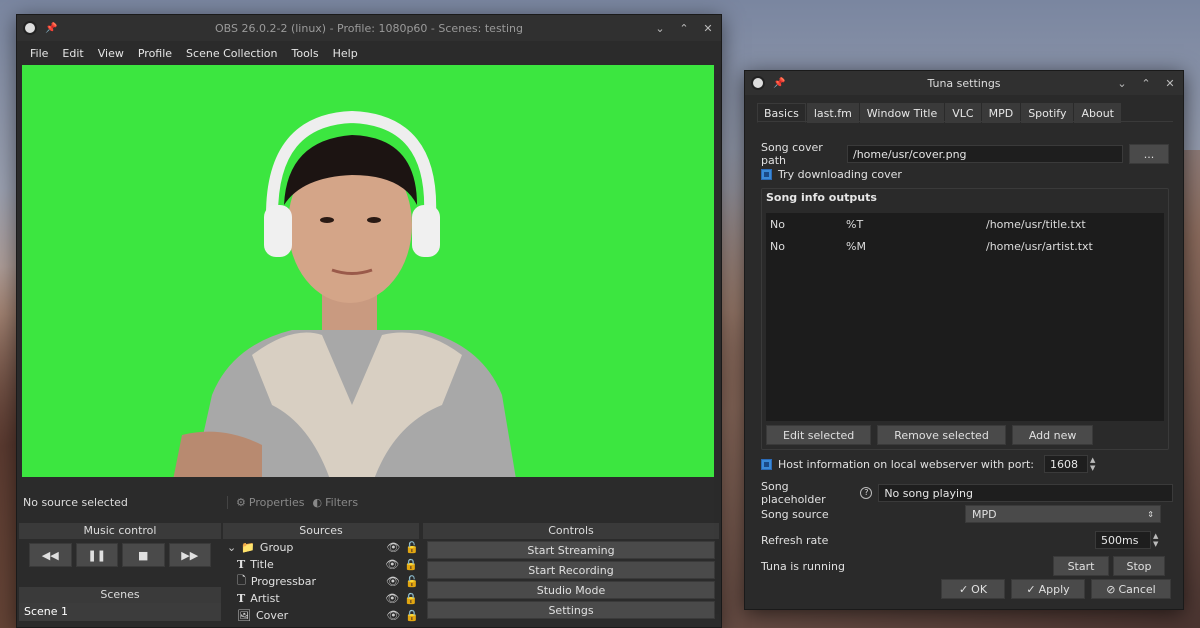 The height and width of the screenshot is (628, 1200). Describe the element at coordinates (1139, 566) in the screenshot. I see `stop-button: Stop` at that location.